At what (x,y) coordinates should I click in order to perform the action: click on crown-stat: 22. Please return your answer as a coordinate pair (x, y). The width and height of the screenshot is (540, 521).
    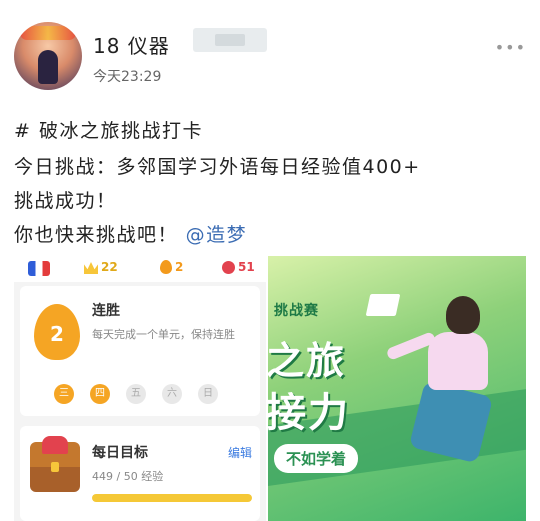
    Looking at the image, I should click on (101, 267).